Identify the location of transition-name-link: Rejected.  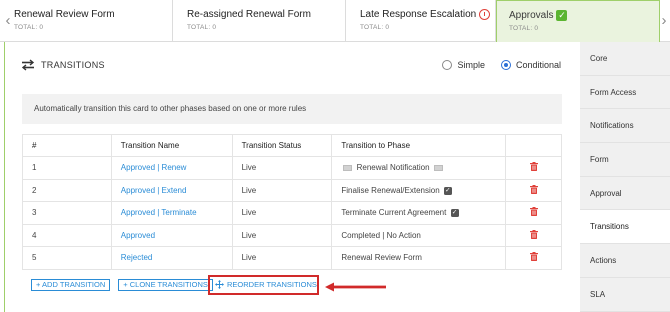
(171, 258).